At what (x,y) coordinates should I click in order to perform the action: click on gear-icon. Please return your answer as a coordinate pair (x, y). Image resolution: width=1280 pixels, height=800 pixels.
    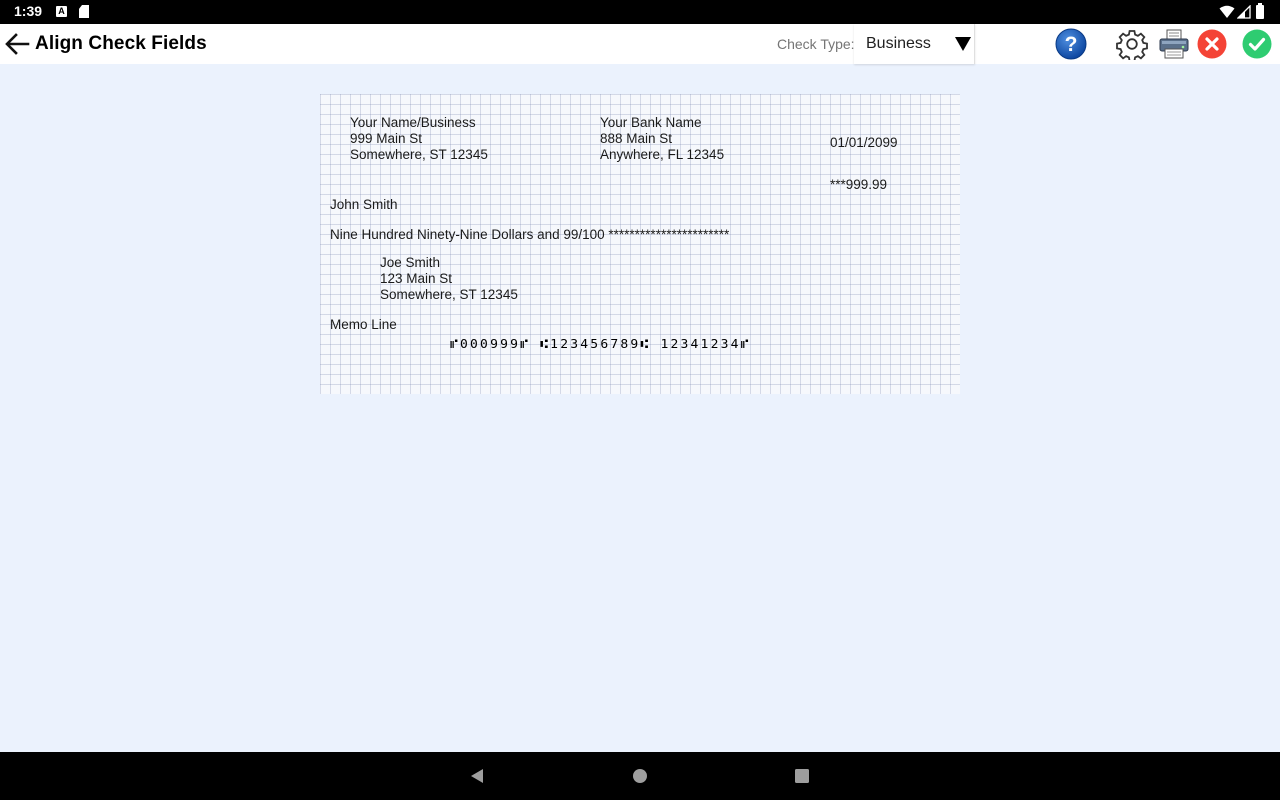
    Looking at the image, I should click on (1132, 45).